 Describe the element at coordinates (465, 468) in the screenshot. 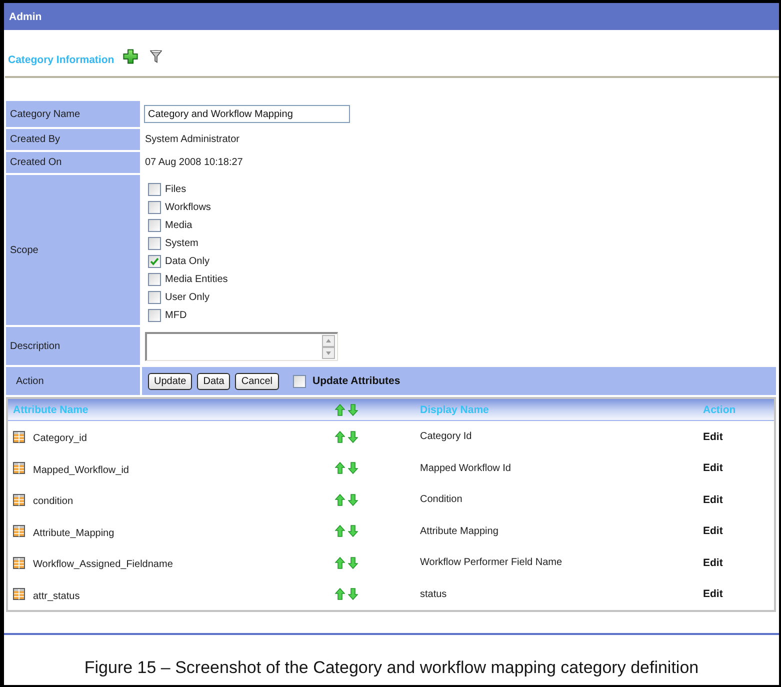

I see `table-cell: Mapped Workflow Id` at that location.